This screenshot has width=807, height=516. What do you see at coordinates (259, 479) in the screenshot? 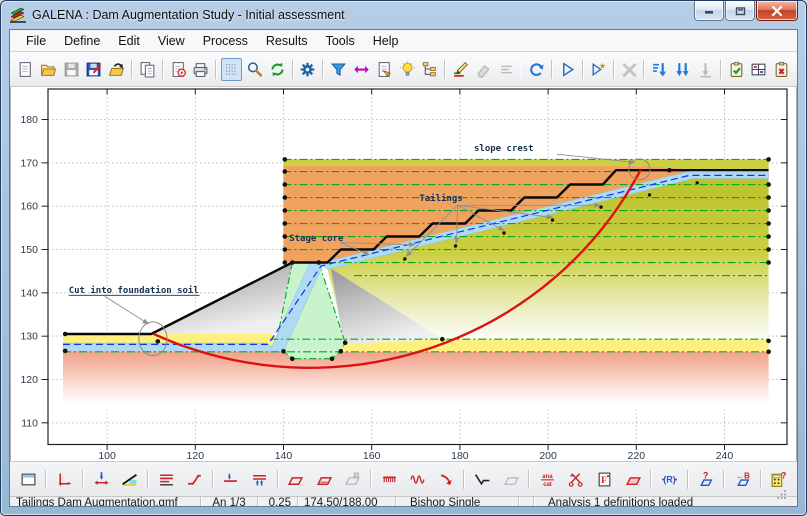
I see `piezo-lines-icon` at bounding box center [259, 479].